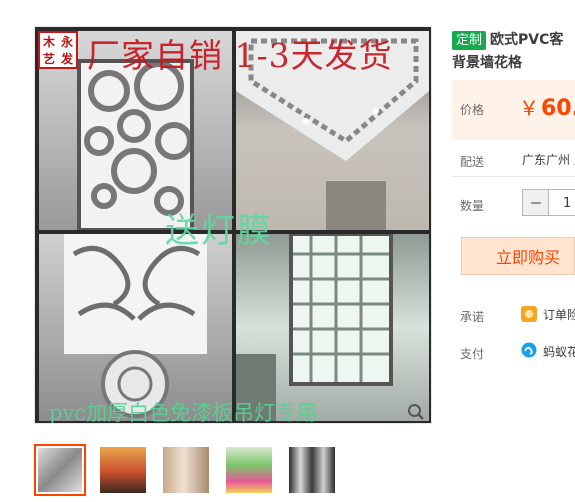 The height and width of the screenshot is (502, 575). What do you see at coordinates (559, 351) in the screenshot?
I see `payment-value: 蚂蚁花` at bounding box center [559, 351].